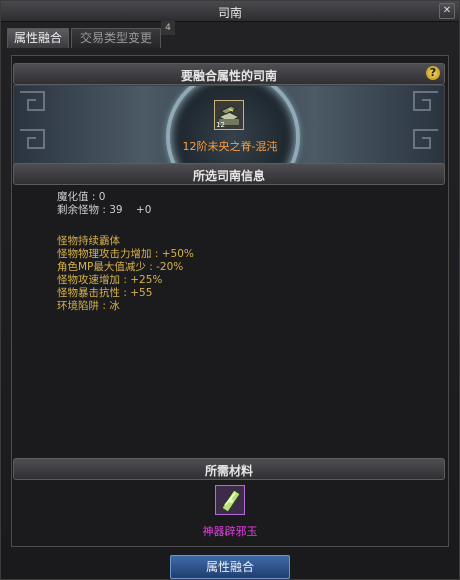 The image size is (460, 580). What do you see at coordinates (230, 531) in the screenshot?
I see `material-item-name: 神器辟邪玉` at bounding box center [230, 531].